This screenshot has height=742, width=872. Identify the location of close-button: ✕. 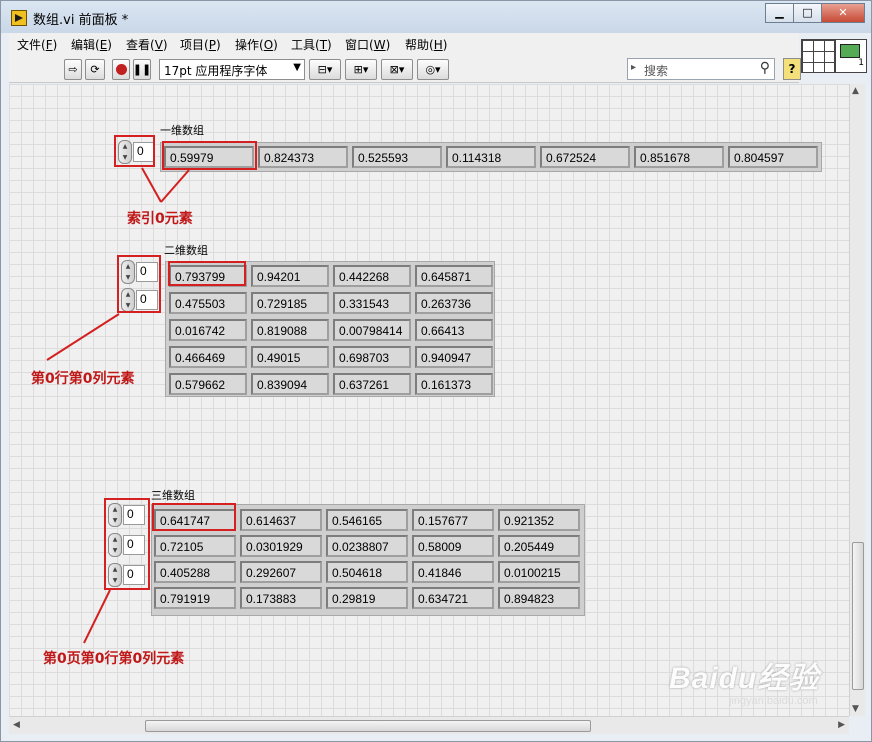
(843, 13).